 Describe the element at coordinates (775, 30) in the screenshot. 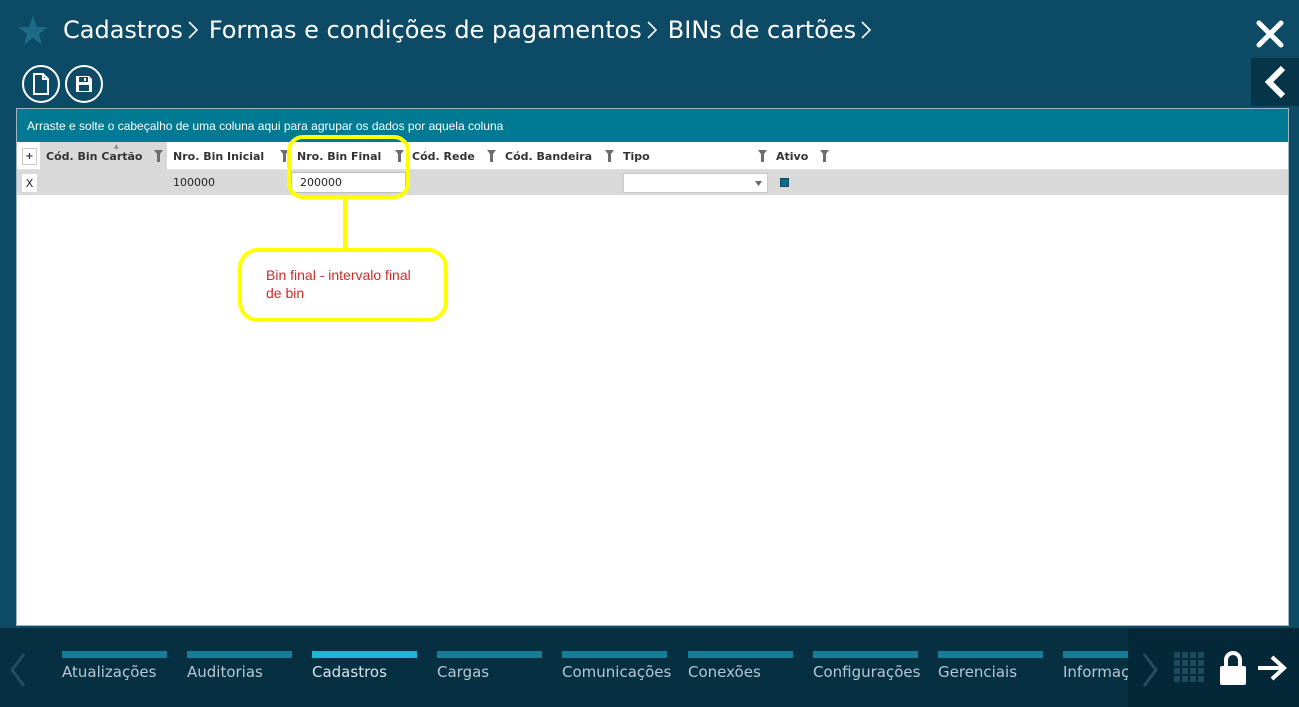

I see `breadcrumb-item-bins-cartoes: BINs de cartões` at that location.